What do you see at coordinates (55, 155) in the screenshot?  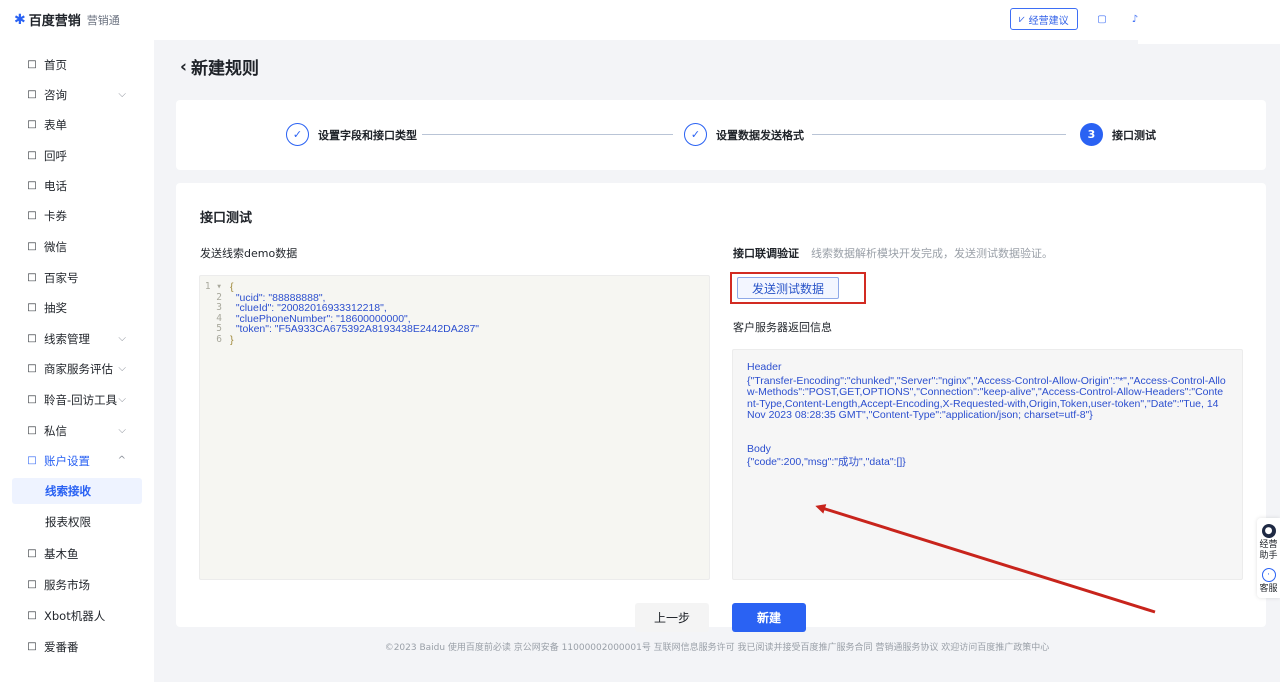 I see `sidebar-item-label: 回呼` at bounding box center [55, 155].